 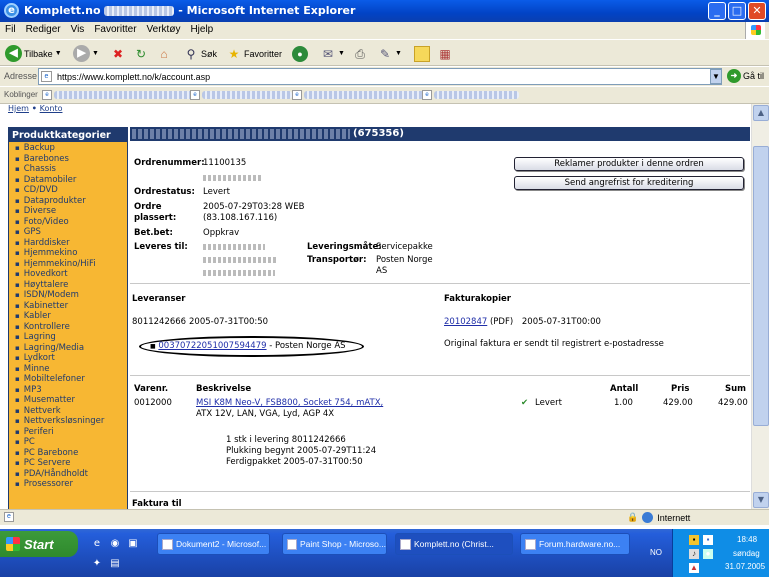 I want to click on search-button: ⚲ Søk, so click(x=200, y=53).